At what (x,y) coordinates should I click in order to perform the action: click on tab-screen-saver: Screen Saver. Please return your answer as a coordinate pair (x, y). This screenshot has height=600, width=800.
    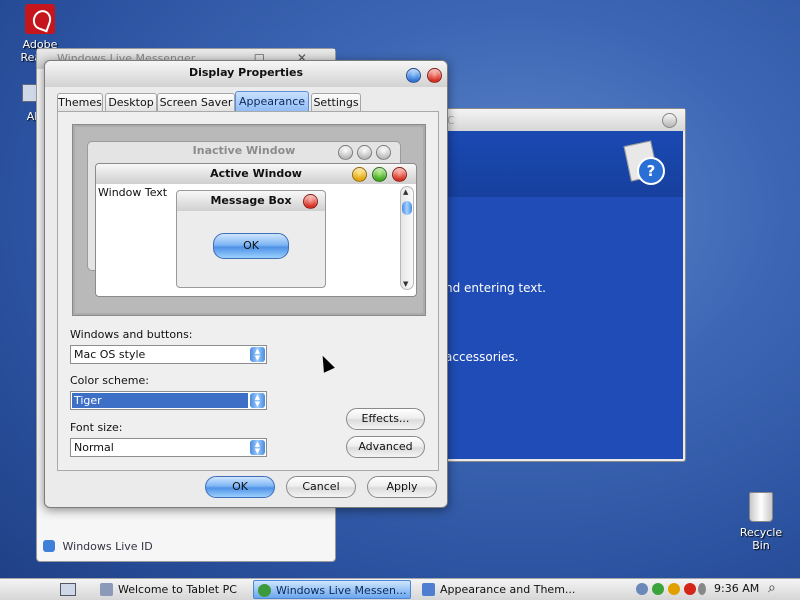
    Looking at the image, I should click on (196, 102).